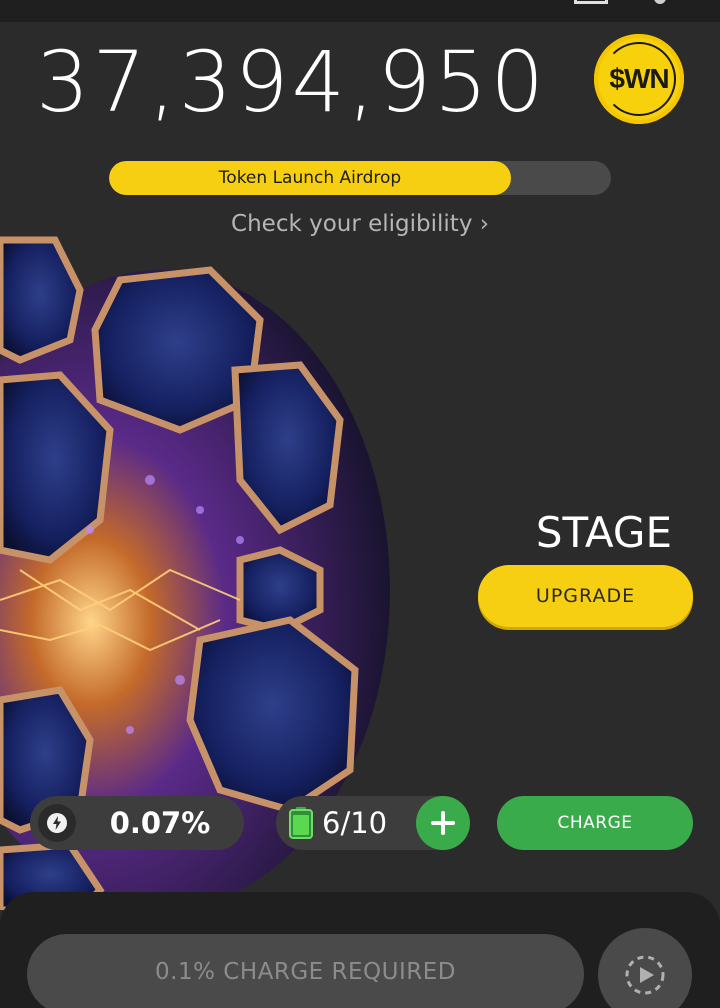 Image resolution: width=720 pixels, height=1008 pixels. I want to click on airdrop-progress-bar: Token Launch Airdrop, so click(360, 178).